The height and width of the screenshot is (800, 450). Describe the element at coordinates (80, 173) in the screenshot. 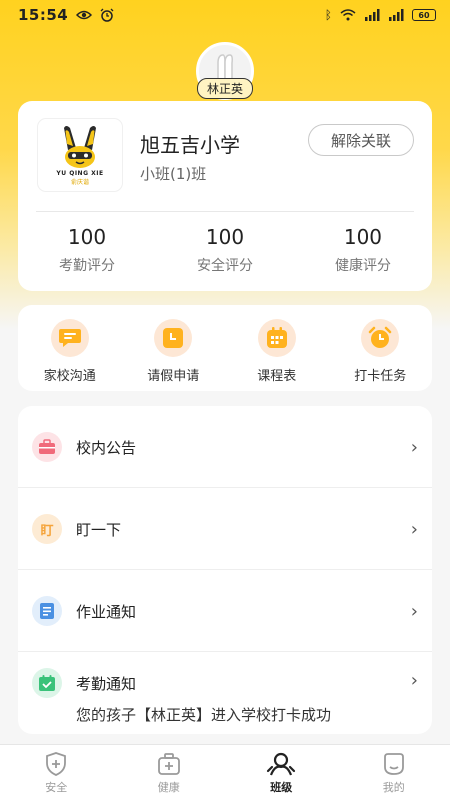

I see `logo-caption: YU QING XIE` at that location.